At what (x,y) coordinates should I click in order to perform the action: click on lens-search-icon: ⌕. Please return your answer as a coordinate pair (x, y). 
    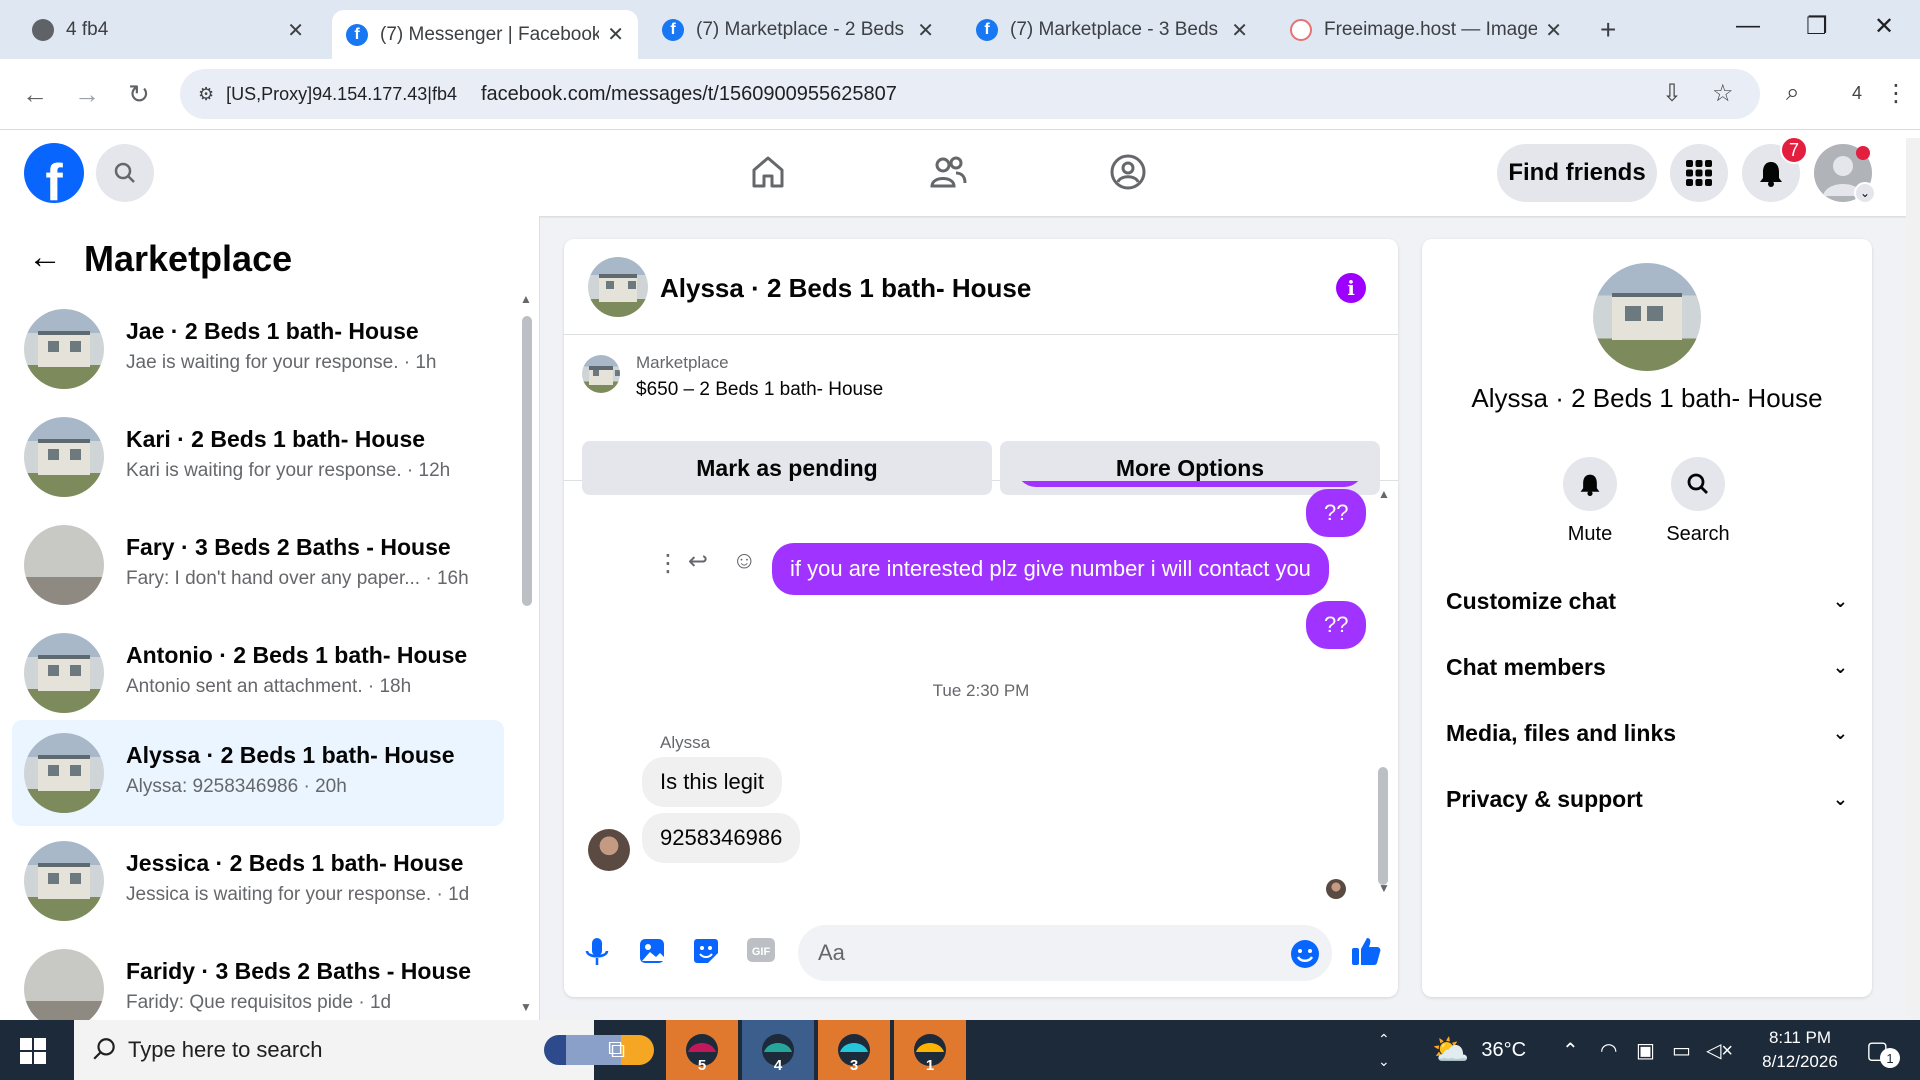
    Looking at the image, I should click on (1792, 93).